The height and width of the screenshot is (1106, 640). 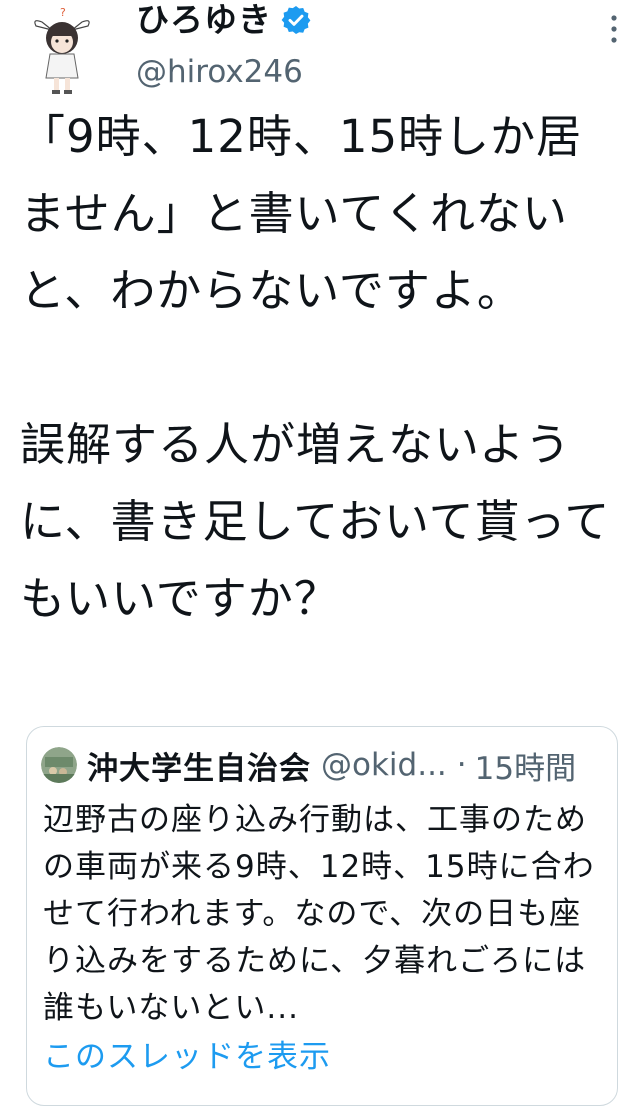 What do you see at coordinates (187, 1057) in the screenshot?
I see `show-thread-link: このスレッドを表示` at bounding box center [187, 1057].